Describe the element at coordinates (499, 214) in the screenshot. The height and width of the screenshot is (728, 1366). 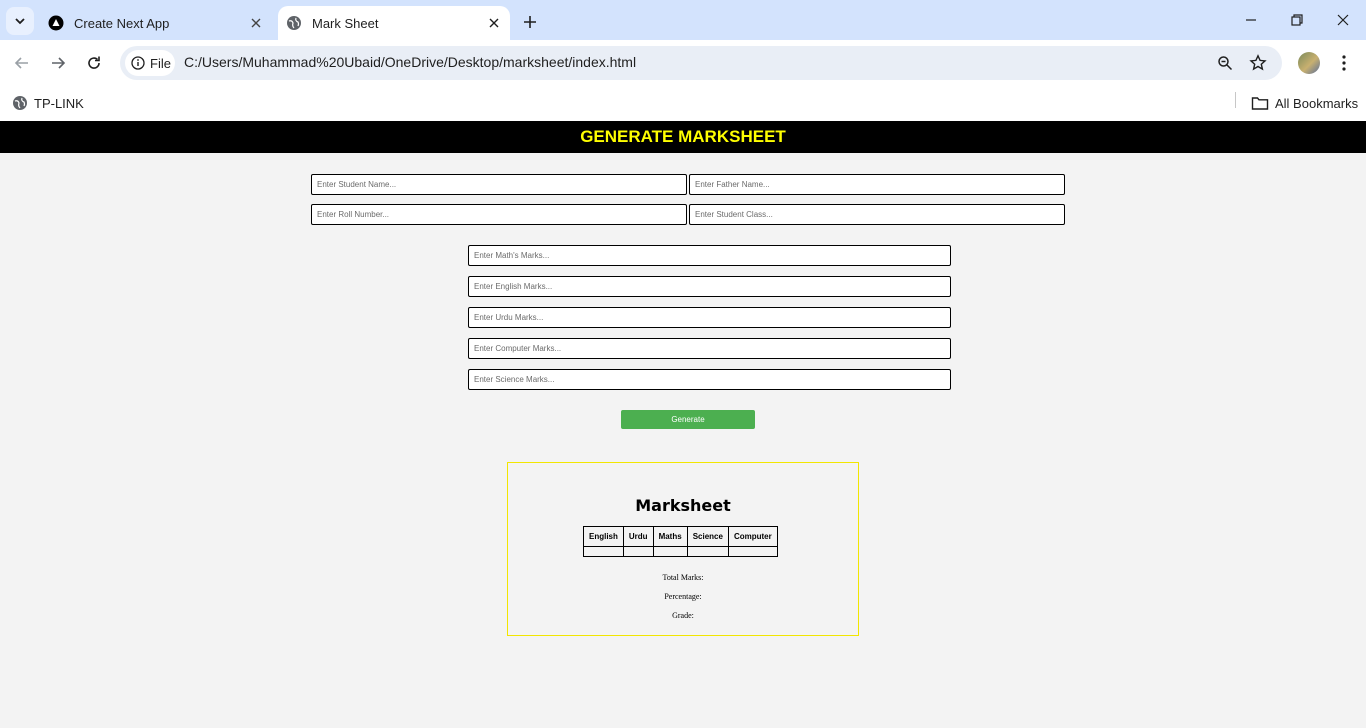
I see `roll-number-input` at that location.